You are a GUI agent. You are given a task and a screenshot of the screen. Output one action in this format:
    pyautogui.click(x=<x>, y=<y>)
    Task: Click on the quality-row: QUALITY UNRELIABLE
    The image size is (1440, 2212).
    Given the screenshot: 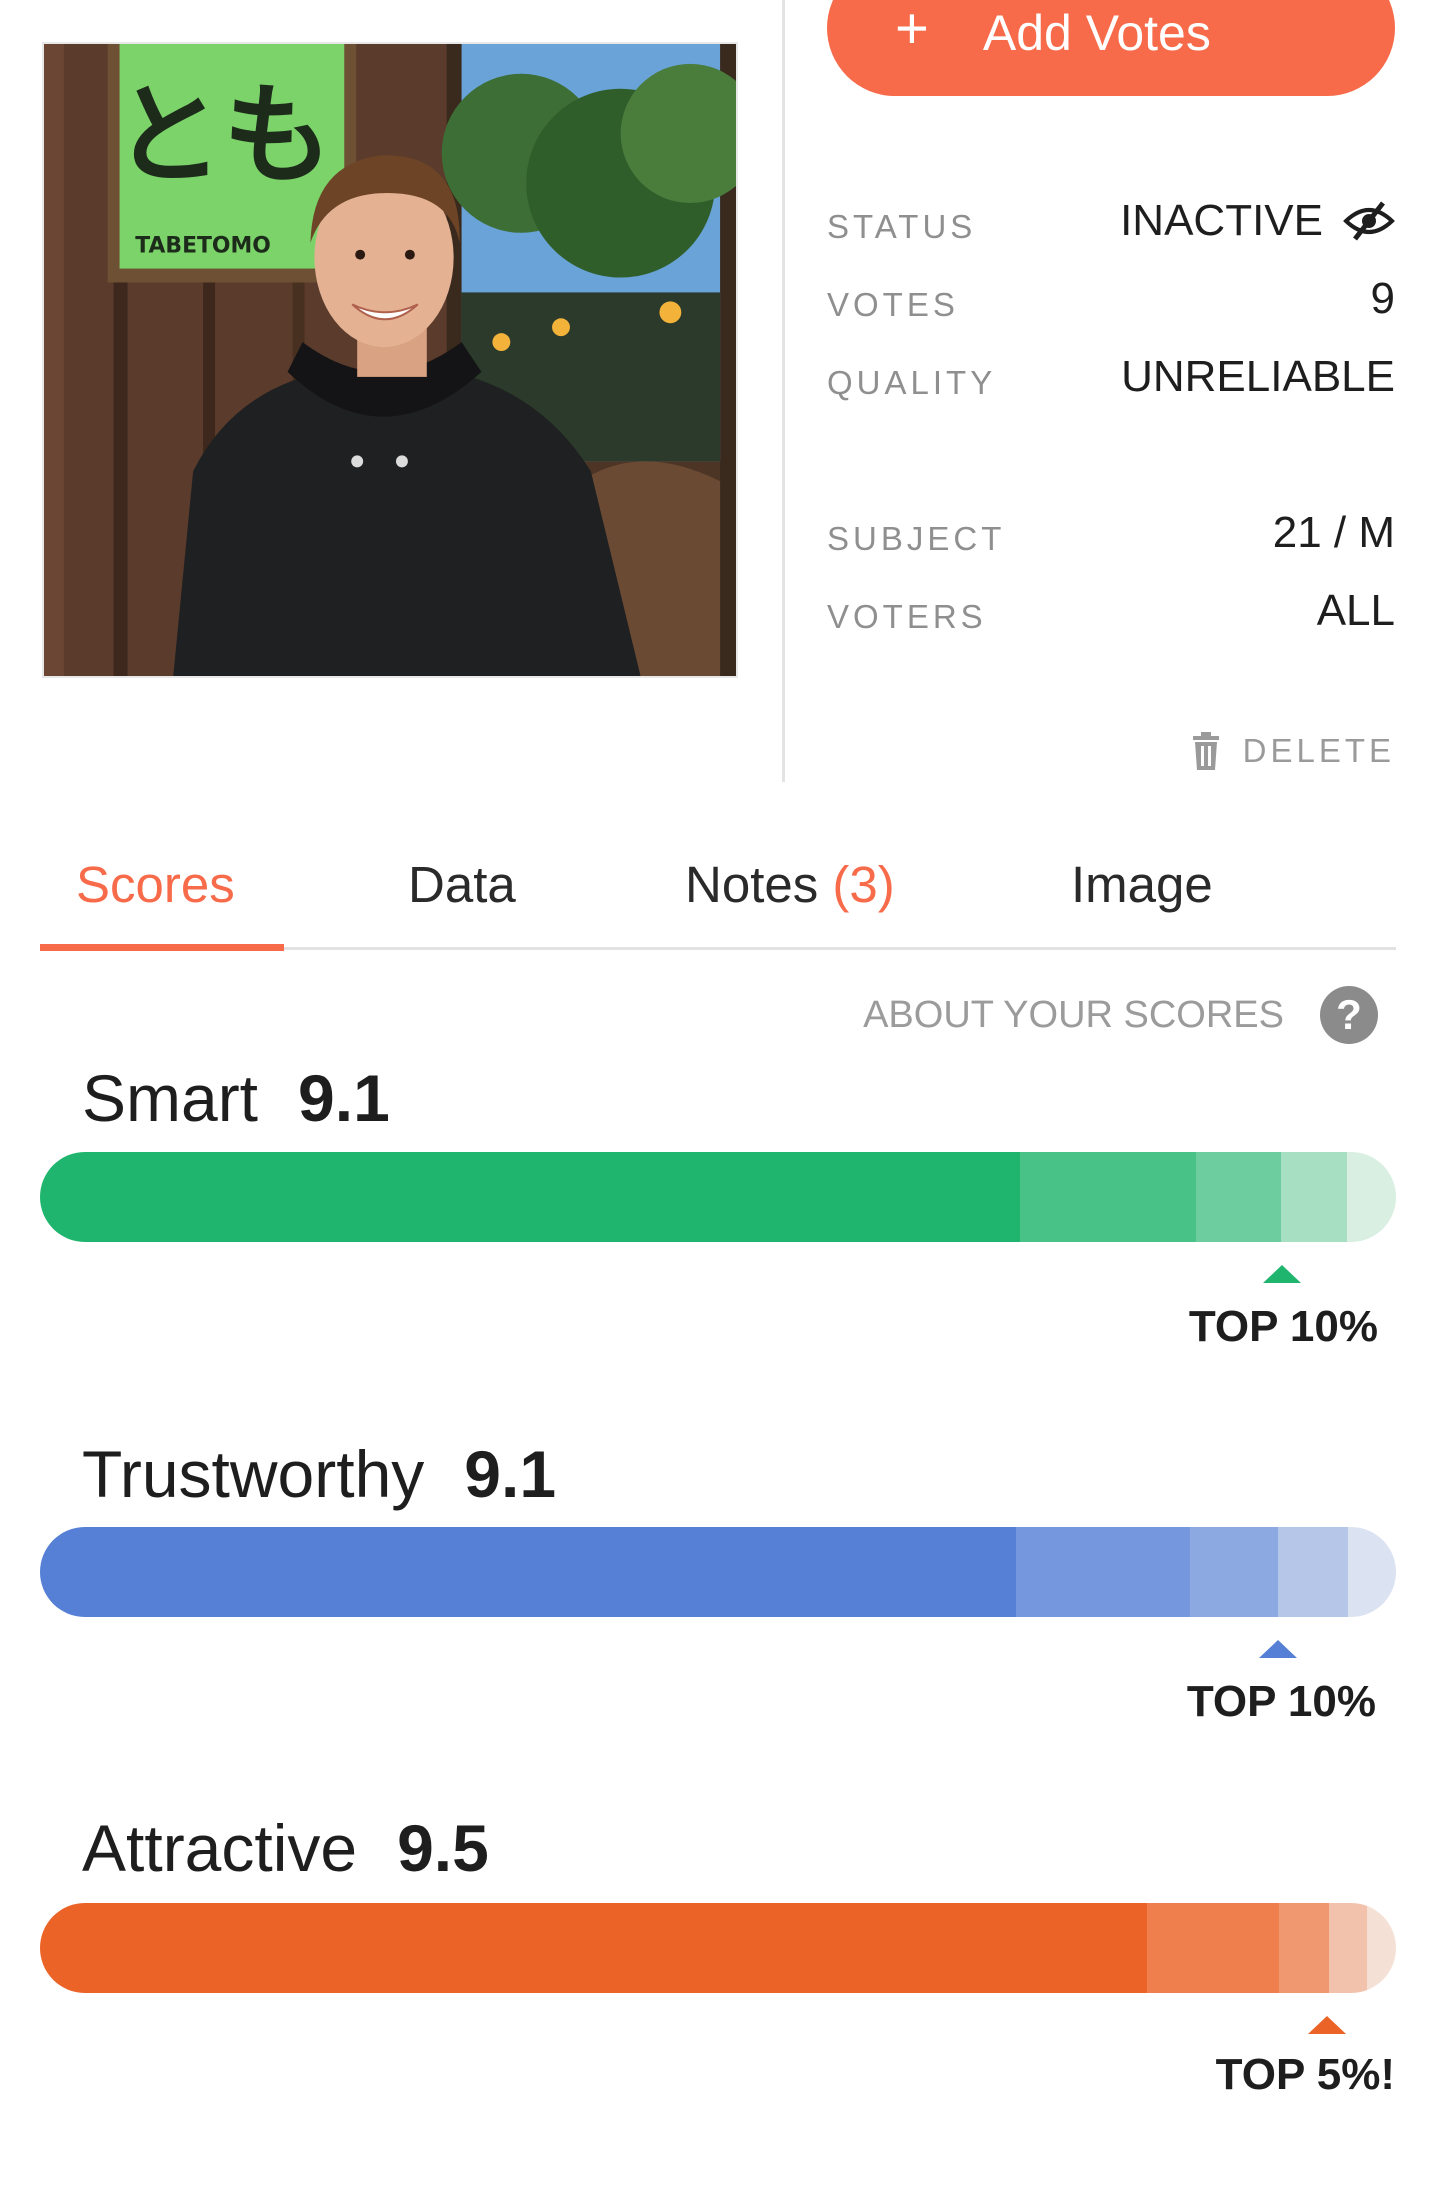 What is the action you would take?
    pyautogui.click(x=1111, y=374)
    